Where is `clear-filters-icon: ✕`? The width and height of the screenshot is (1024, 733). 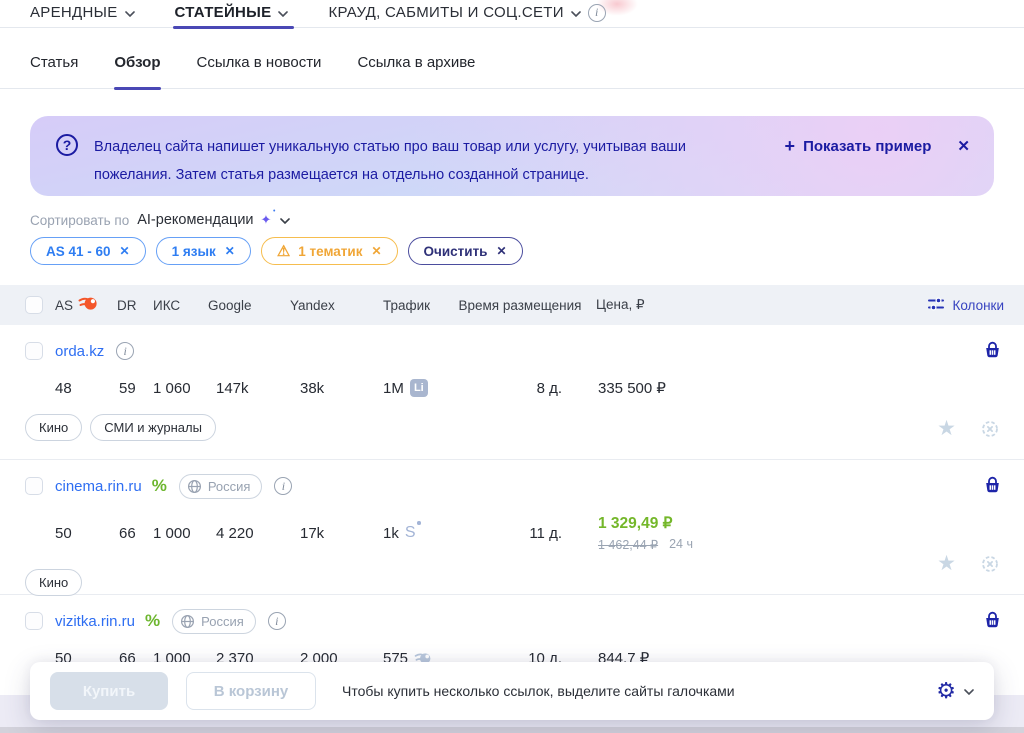
clear-filters-icon: ✕ is located at coordinates (501, 251).